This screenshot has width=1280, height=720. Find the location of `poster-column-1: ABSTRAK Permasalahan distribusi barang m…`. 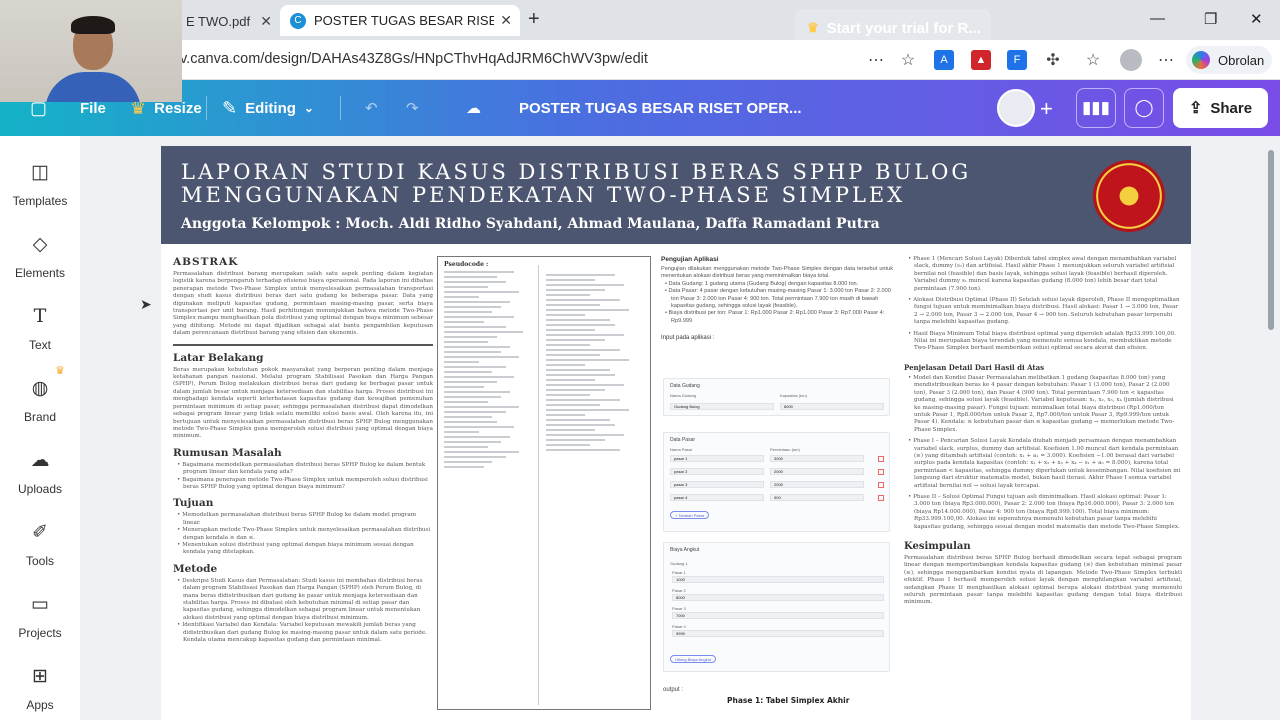

poster-column-1: ABSTRAK Permasalahan distribusi barang m… is located at coordinates (303, 450).